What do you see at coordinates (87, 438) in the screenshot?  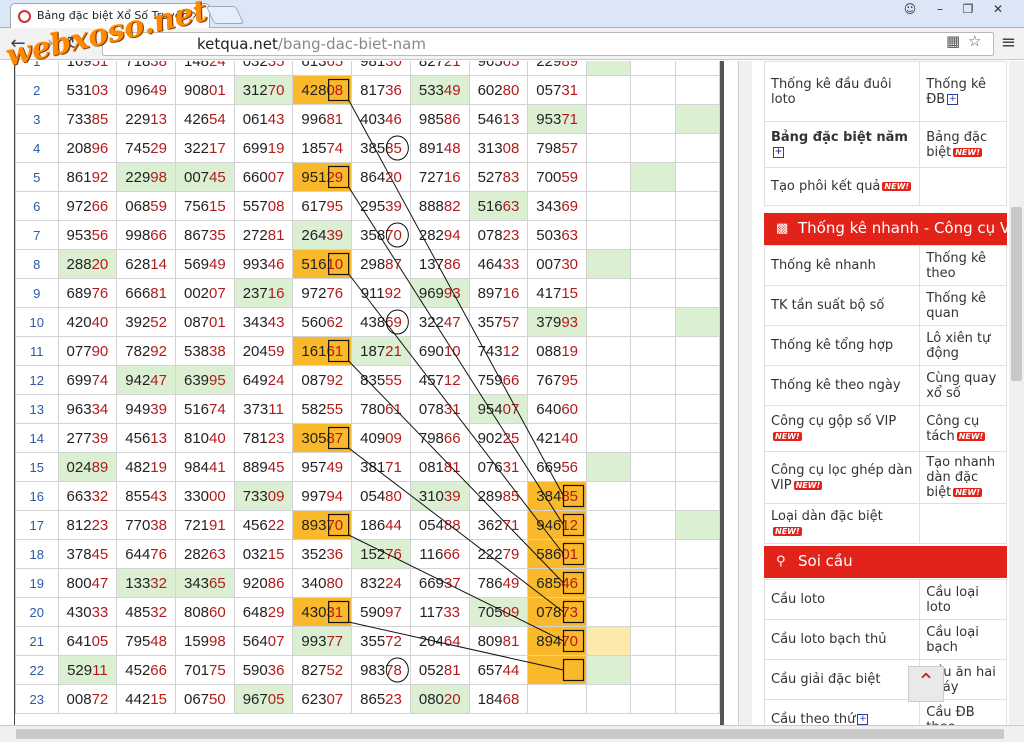 I see `result-cell: 27739` at bounding box center [87, 438].